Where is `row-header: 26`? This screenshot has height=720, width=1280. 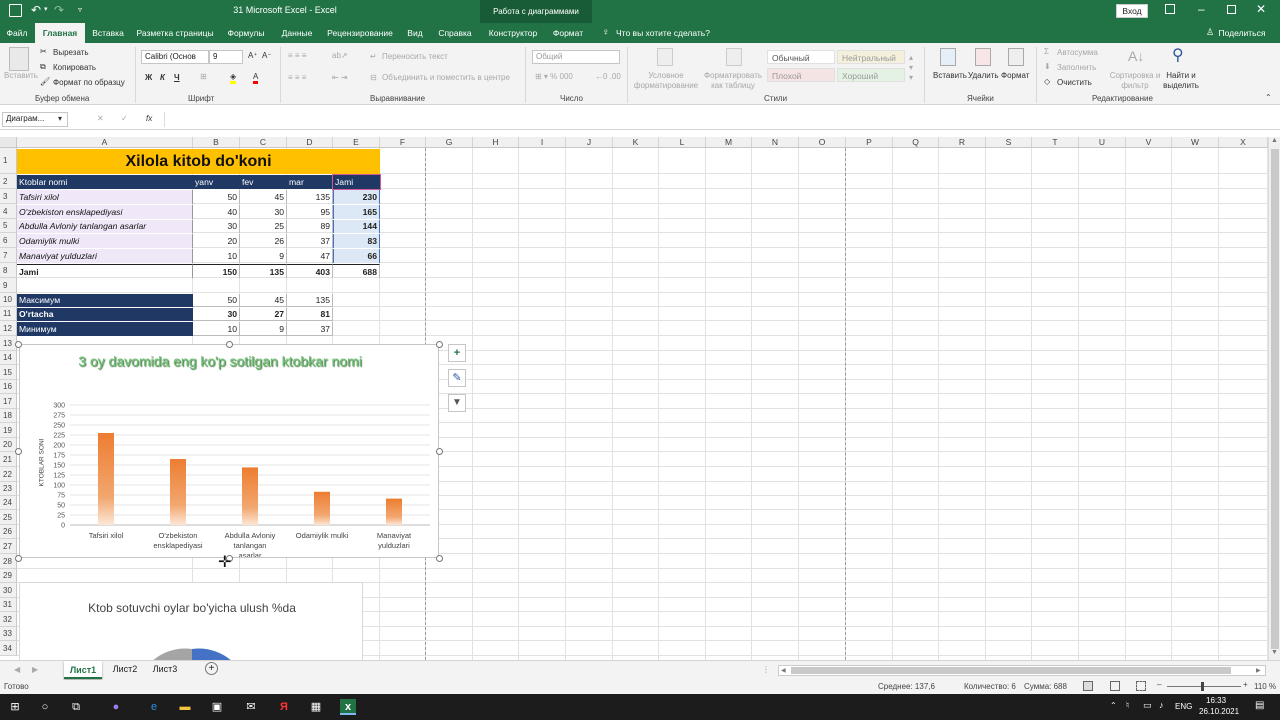
row-header: 26 is located at coordinates (8, 532).